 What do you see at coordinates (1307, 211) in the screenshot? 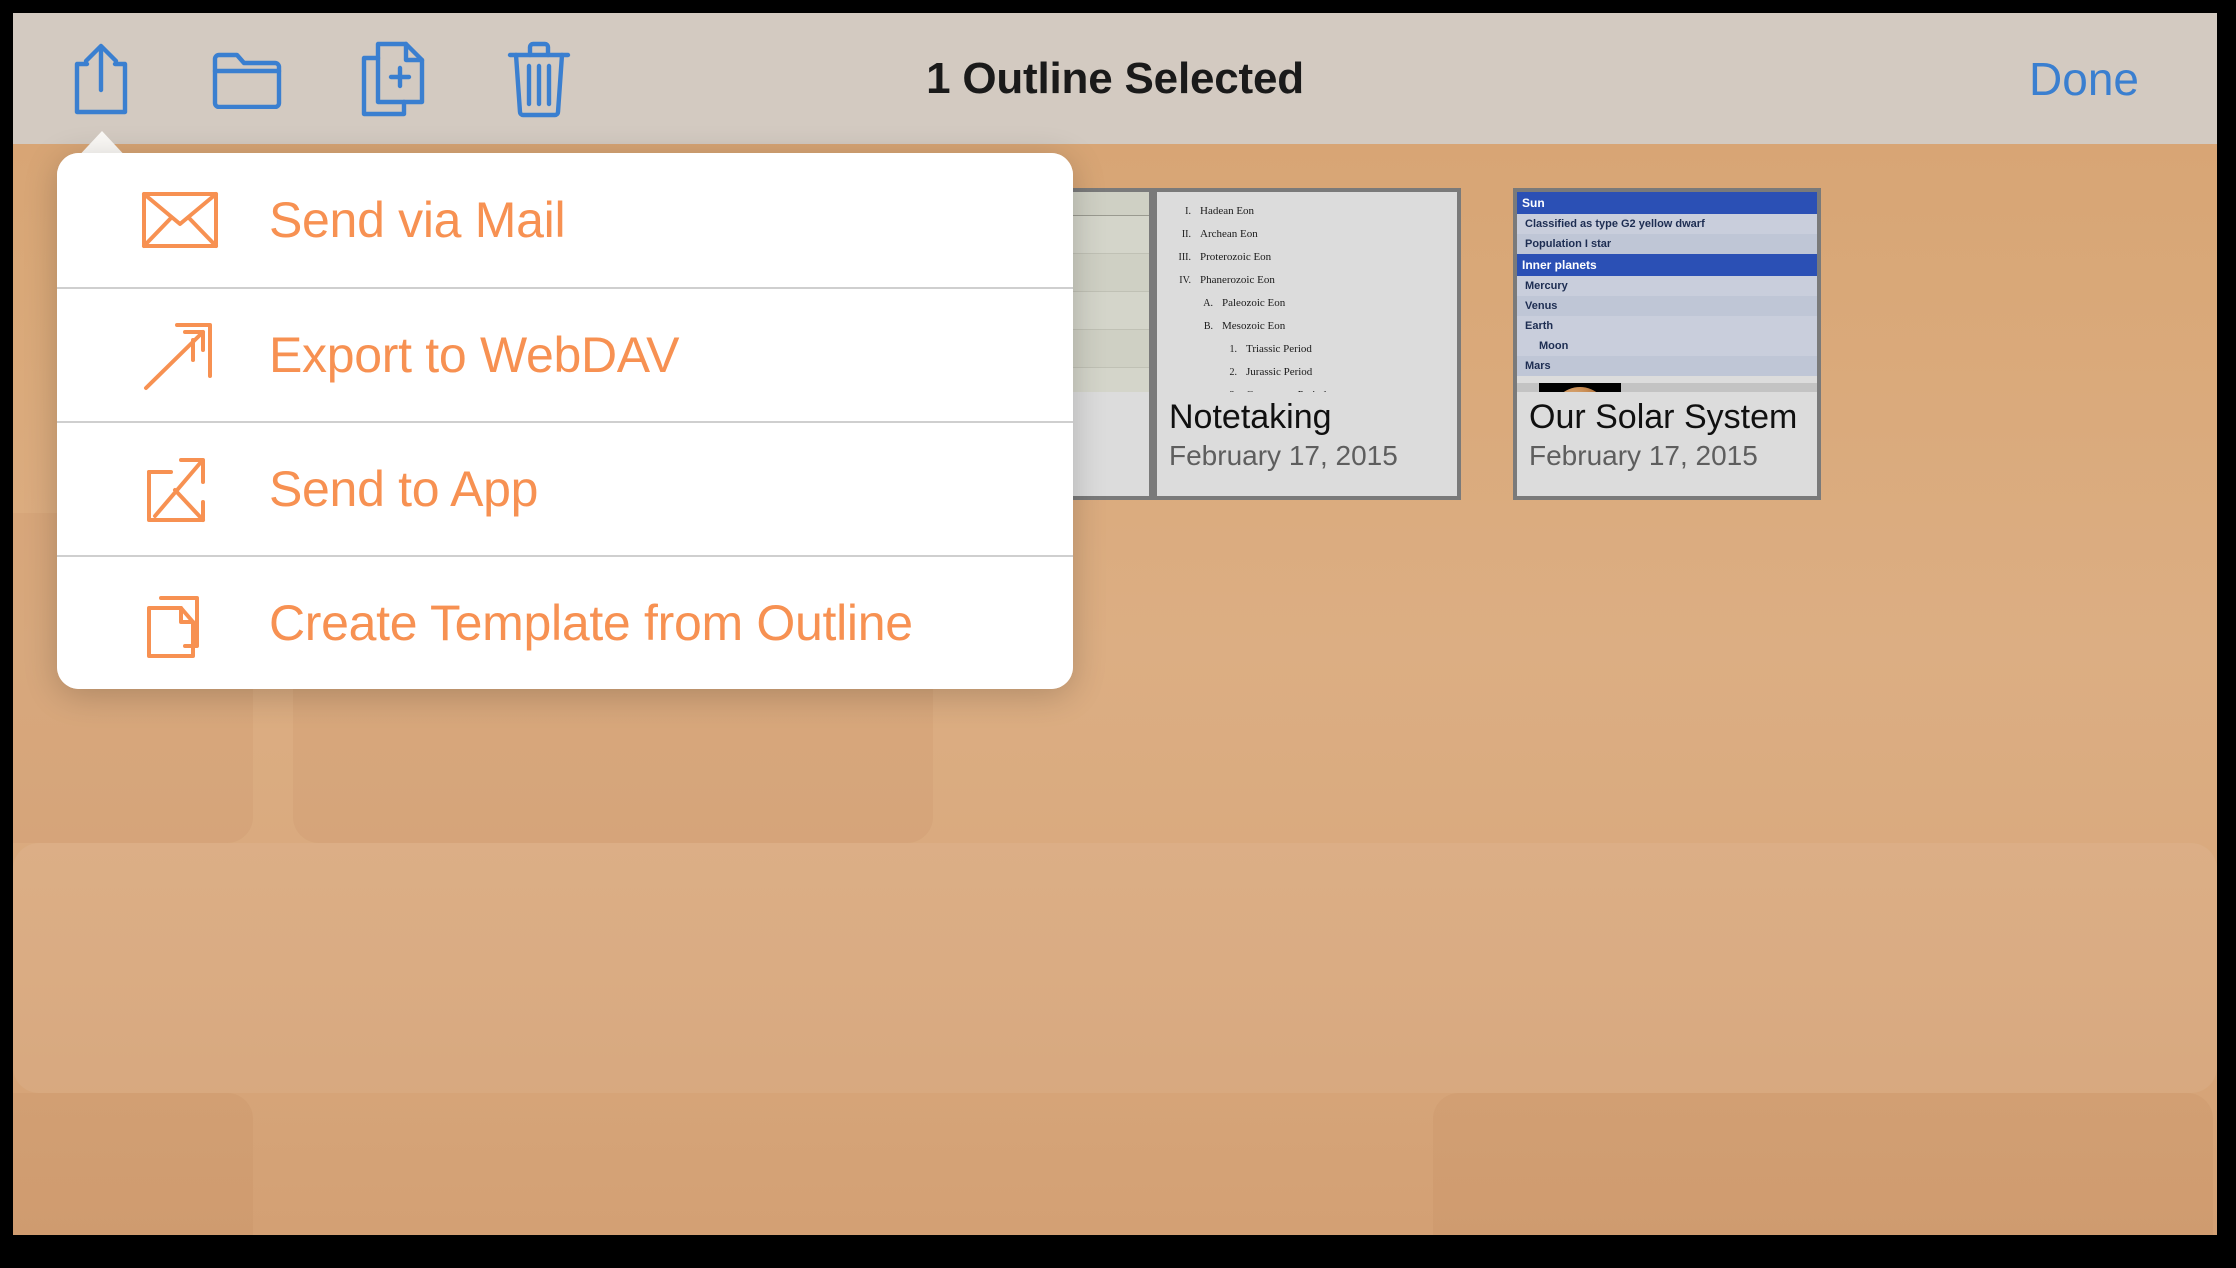
I see `outline-row: I. Hadean Eon` at bounding box center [1307, 211].